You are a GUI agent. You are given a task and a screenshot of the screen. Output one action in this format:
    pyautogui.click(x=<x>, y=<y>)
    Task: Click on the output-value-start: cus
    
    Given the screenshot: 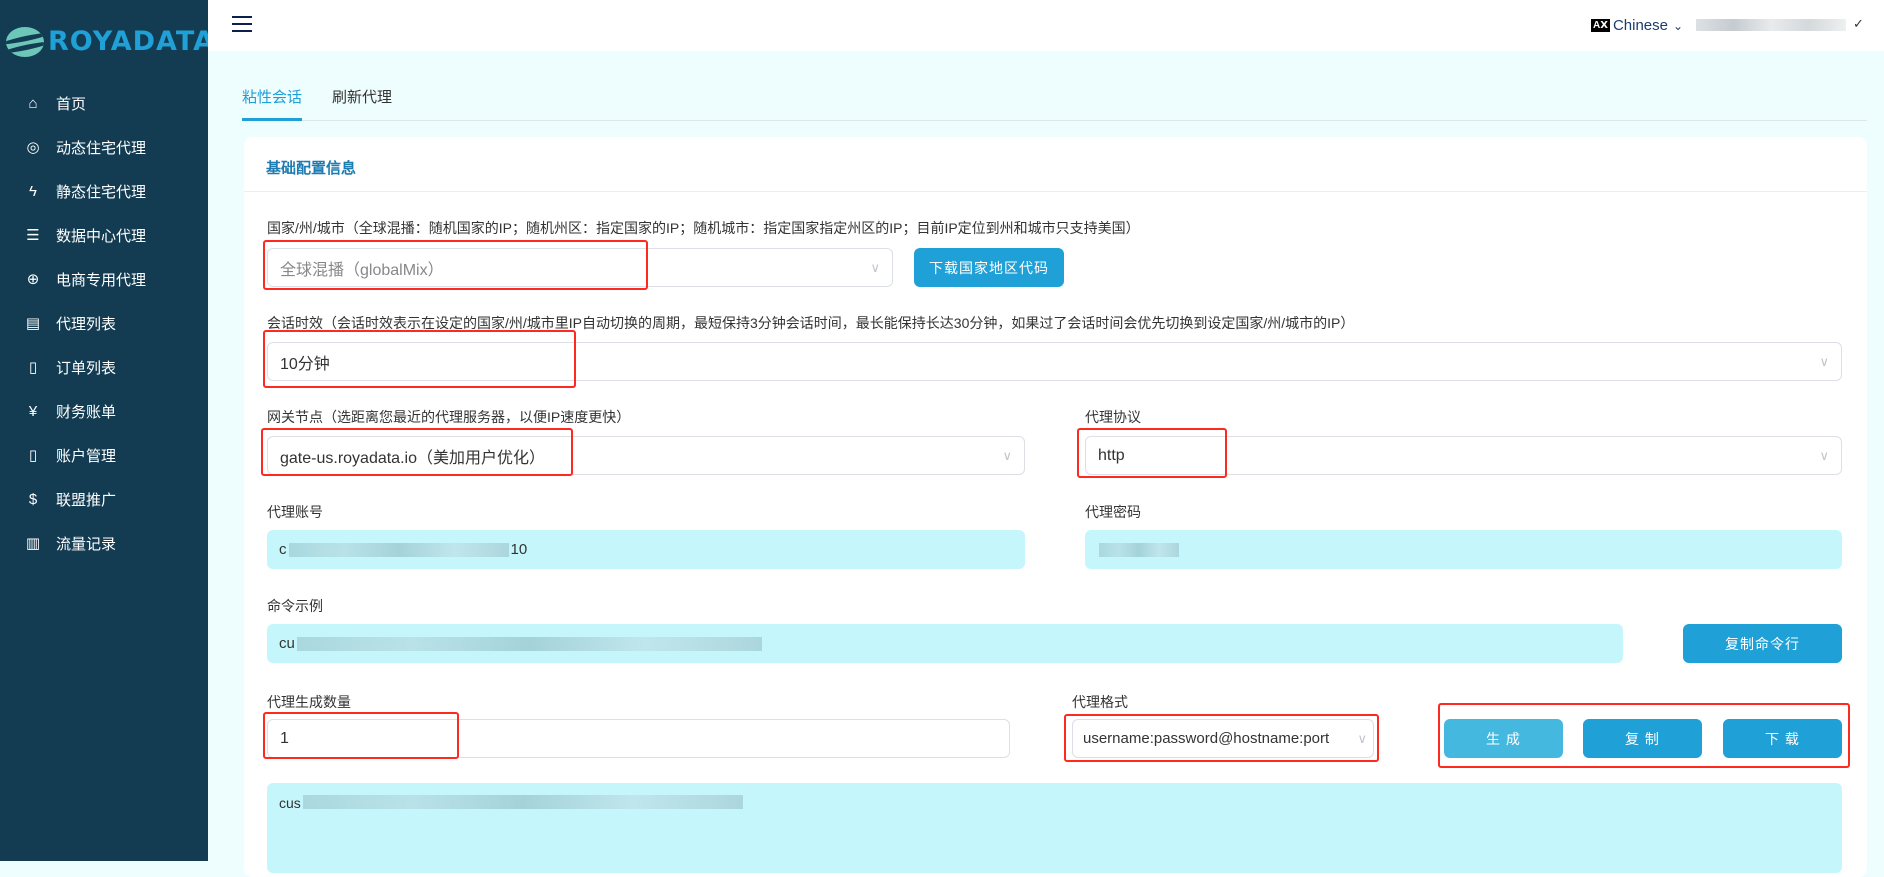 What is the action you would take?
    pyautogui.click(x=290, y=803)
    